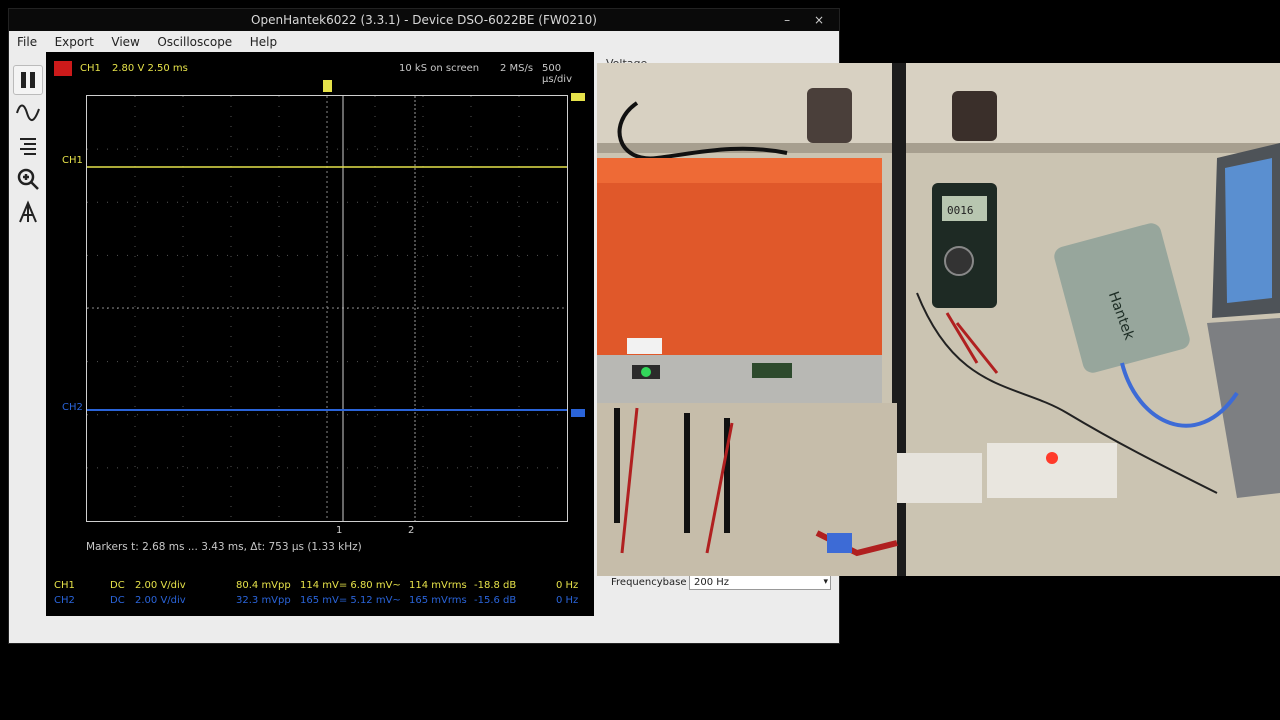 This screenshot has width=1280, height=720. What do you see at coordinates (327, 86) in the screenshot?
I see `trigger-position-marker` at bounding box center [327, 86].